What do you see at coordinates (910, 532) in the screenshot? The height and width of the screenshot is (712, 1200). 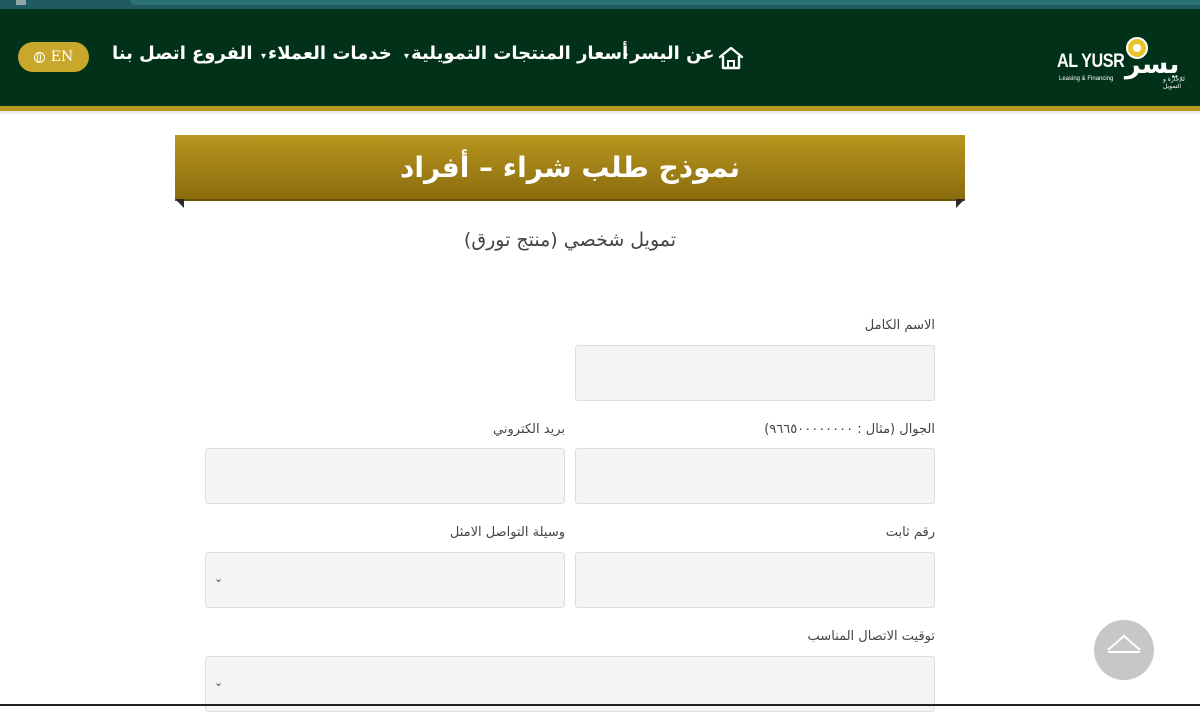 I see `landline-label: رقم ثابت` at bounding box center [910, 532].